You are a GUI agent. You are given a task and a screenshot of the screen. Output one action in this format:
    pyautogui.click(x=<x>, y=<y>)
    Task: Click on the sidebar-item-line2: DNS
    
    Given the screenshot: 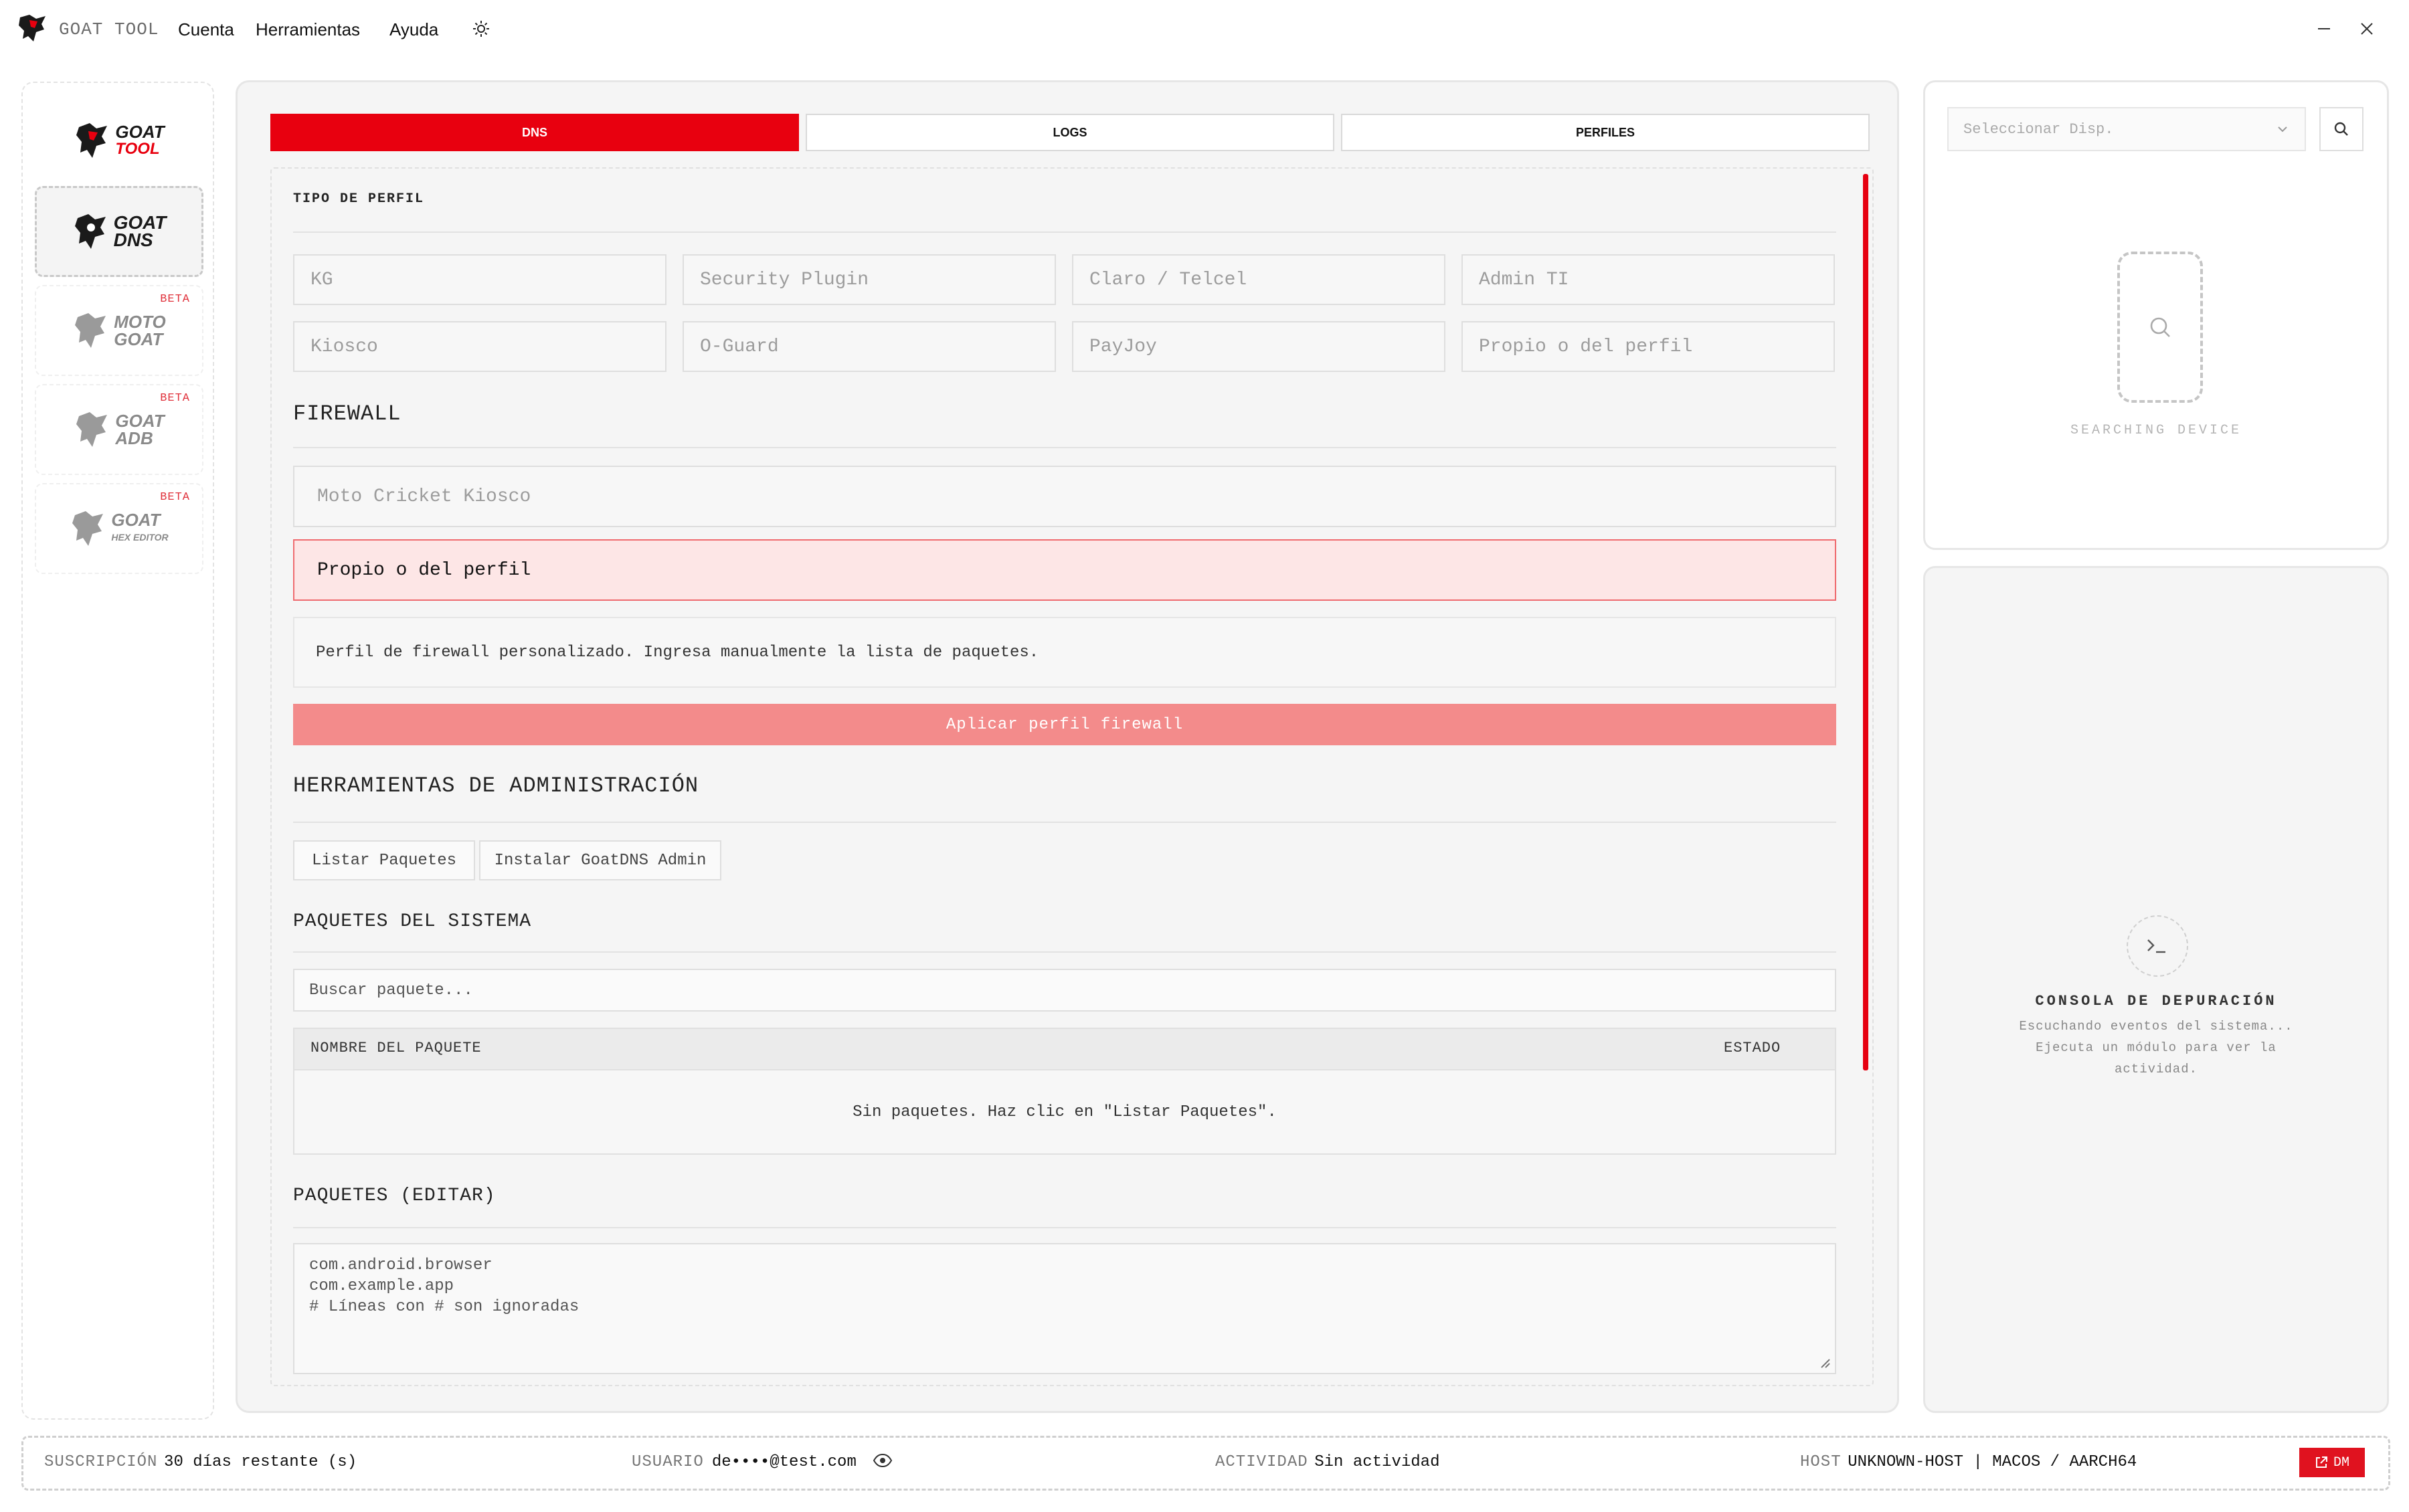 What is the action you would take?
    pyautogui.click(x=133, y=239)
    